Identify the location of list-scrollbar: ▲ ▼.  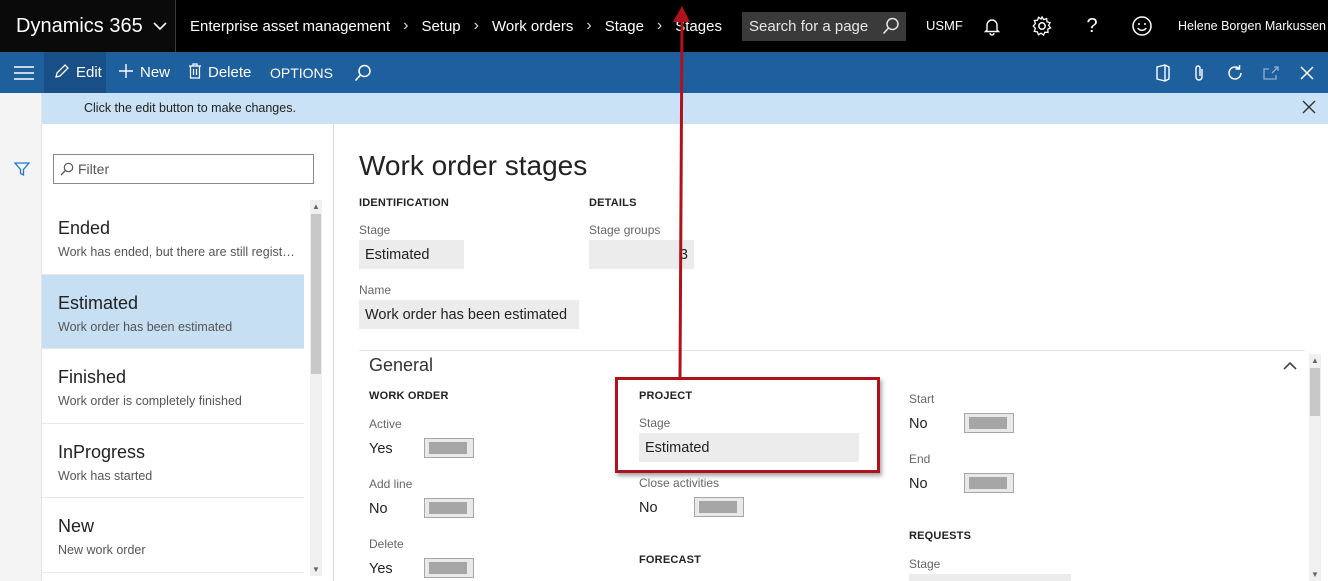
(316, 388).